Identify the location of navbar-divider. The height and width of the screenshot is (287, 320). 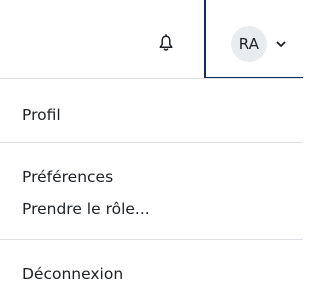
(151, 78).